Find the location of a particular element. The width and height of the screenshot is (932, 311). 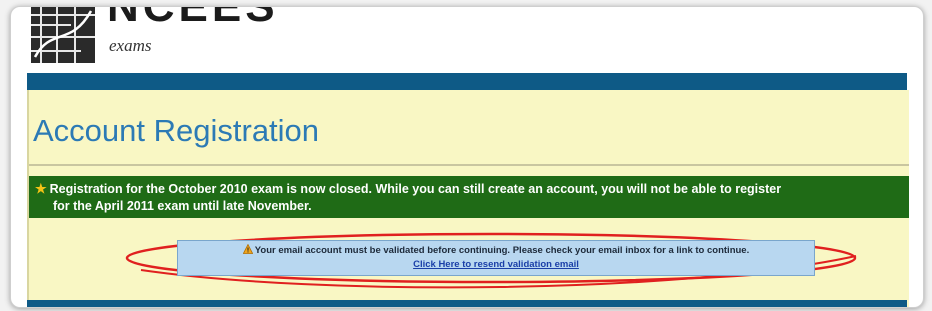

resend-validation-link: Click Here to resend validation email is located at coordinates (496, 265).